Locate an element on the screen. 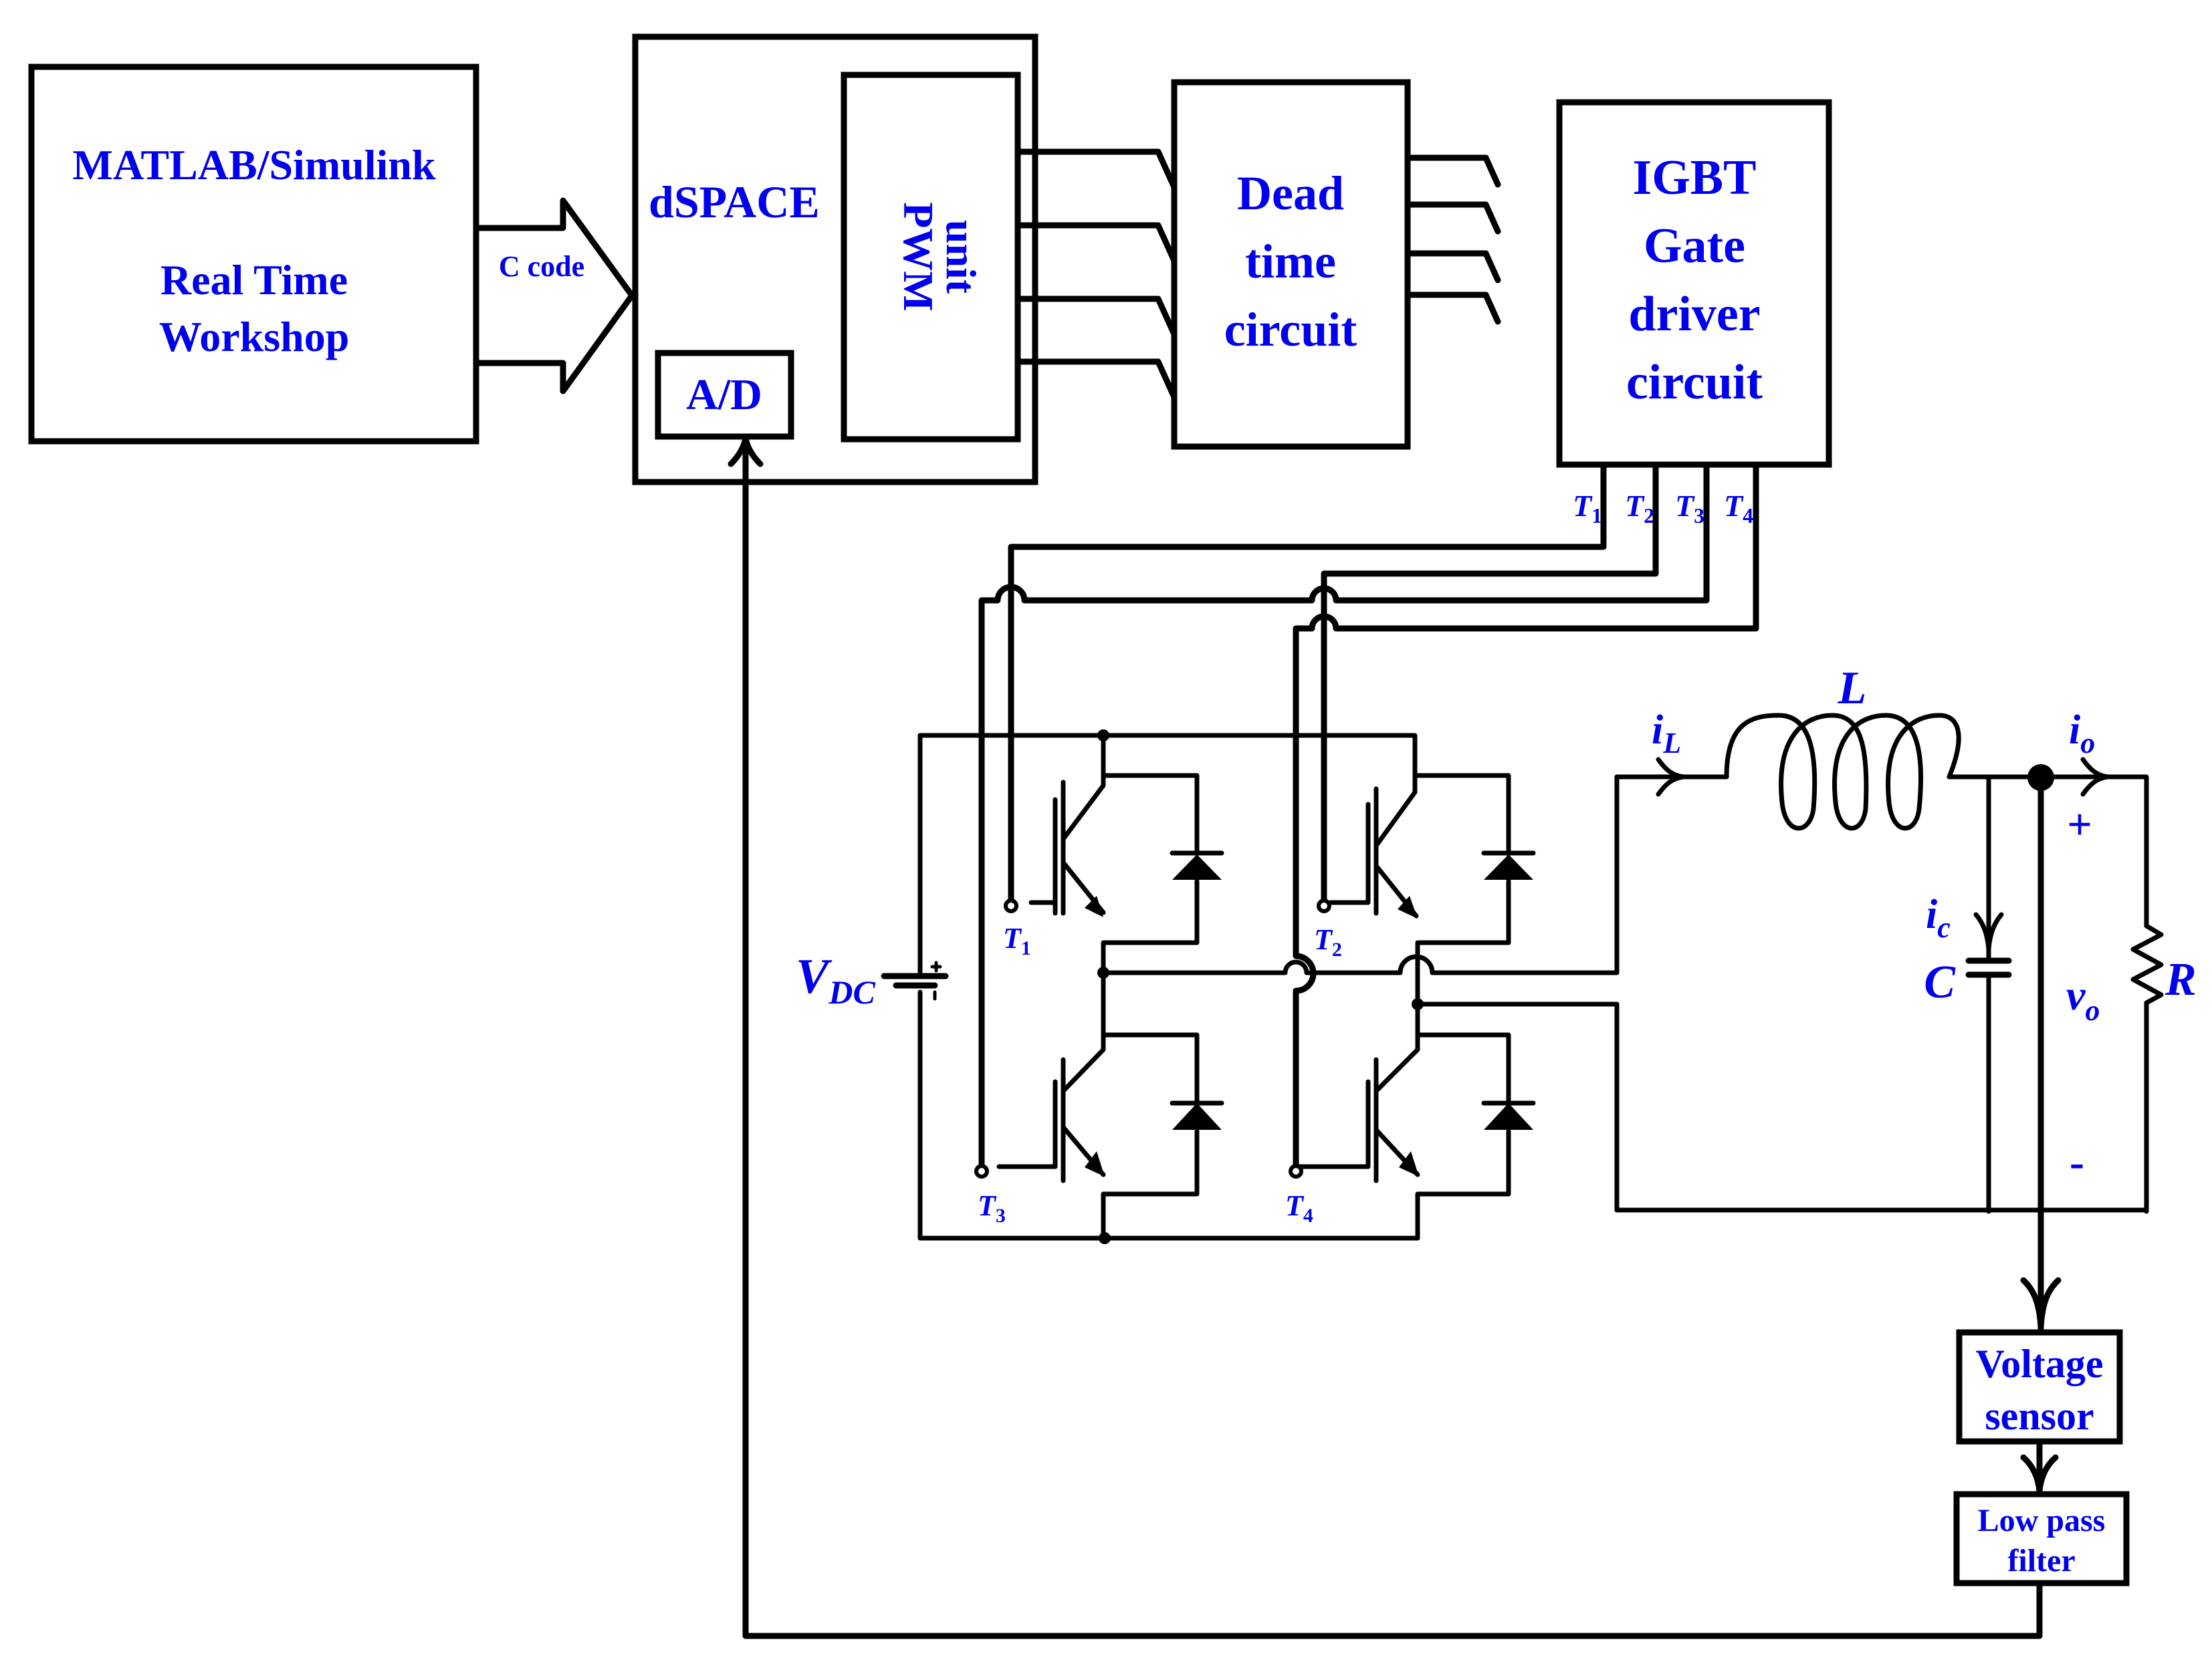 The height and width of the screenshot is (1660, 2212). deadtime-to-driver-wires is located at coordinates (1452, 239).